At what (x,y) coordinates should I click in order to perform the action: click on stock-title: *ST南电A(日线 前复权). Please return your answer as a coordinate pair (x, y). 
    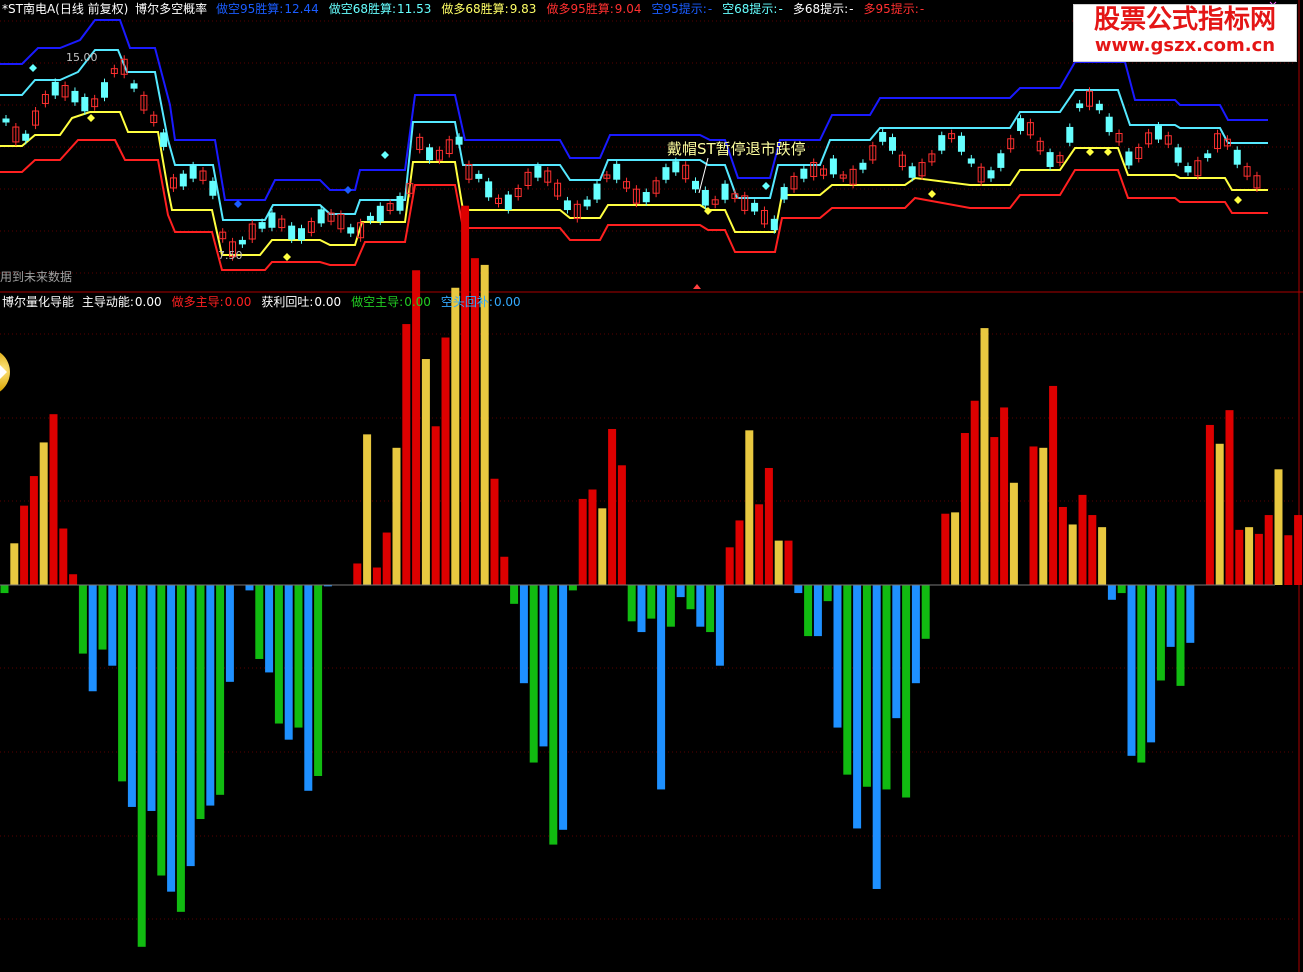
    Looking at the image, I should click on (65, 9).